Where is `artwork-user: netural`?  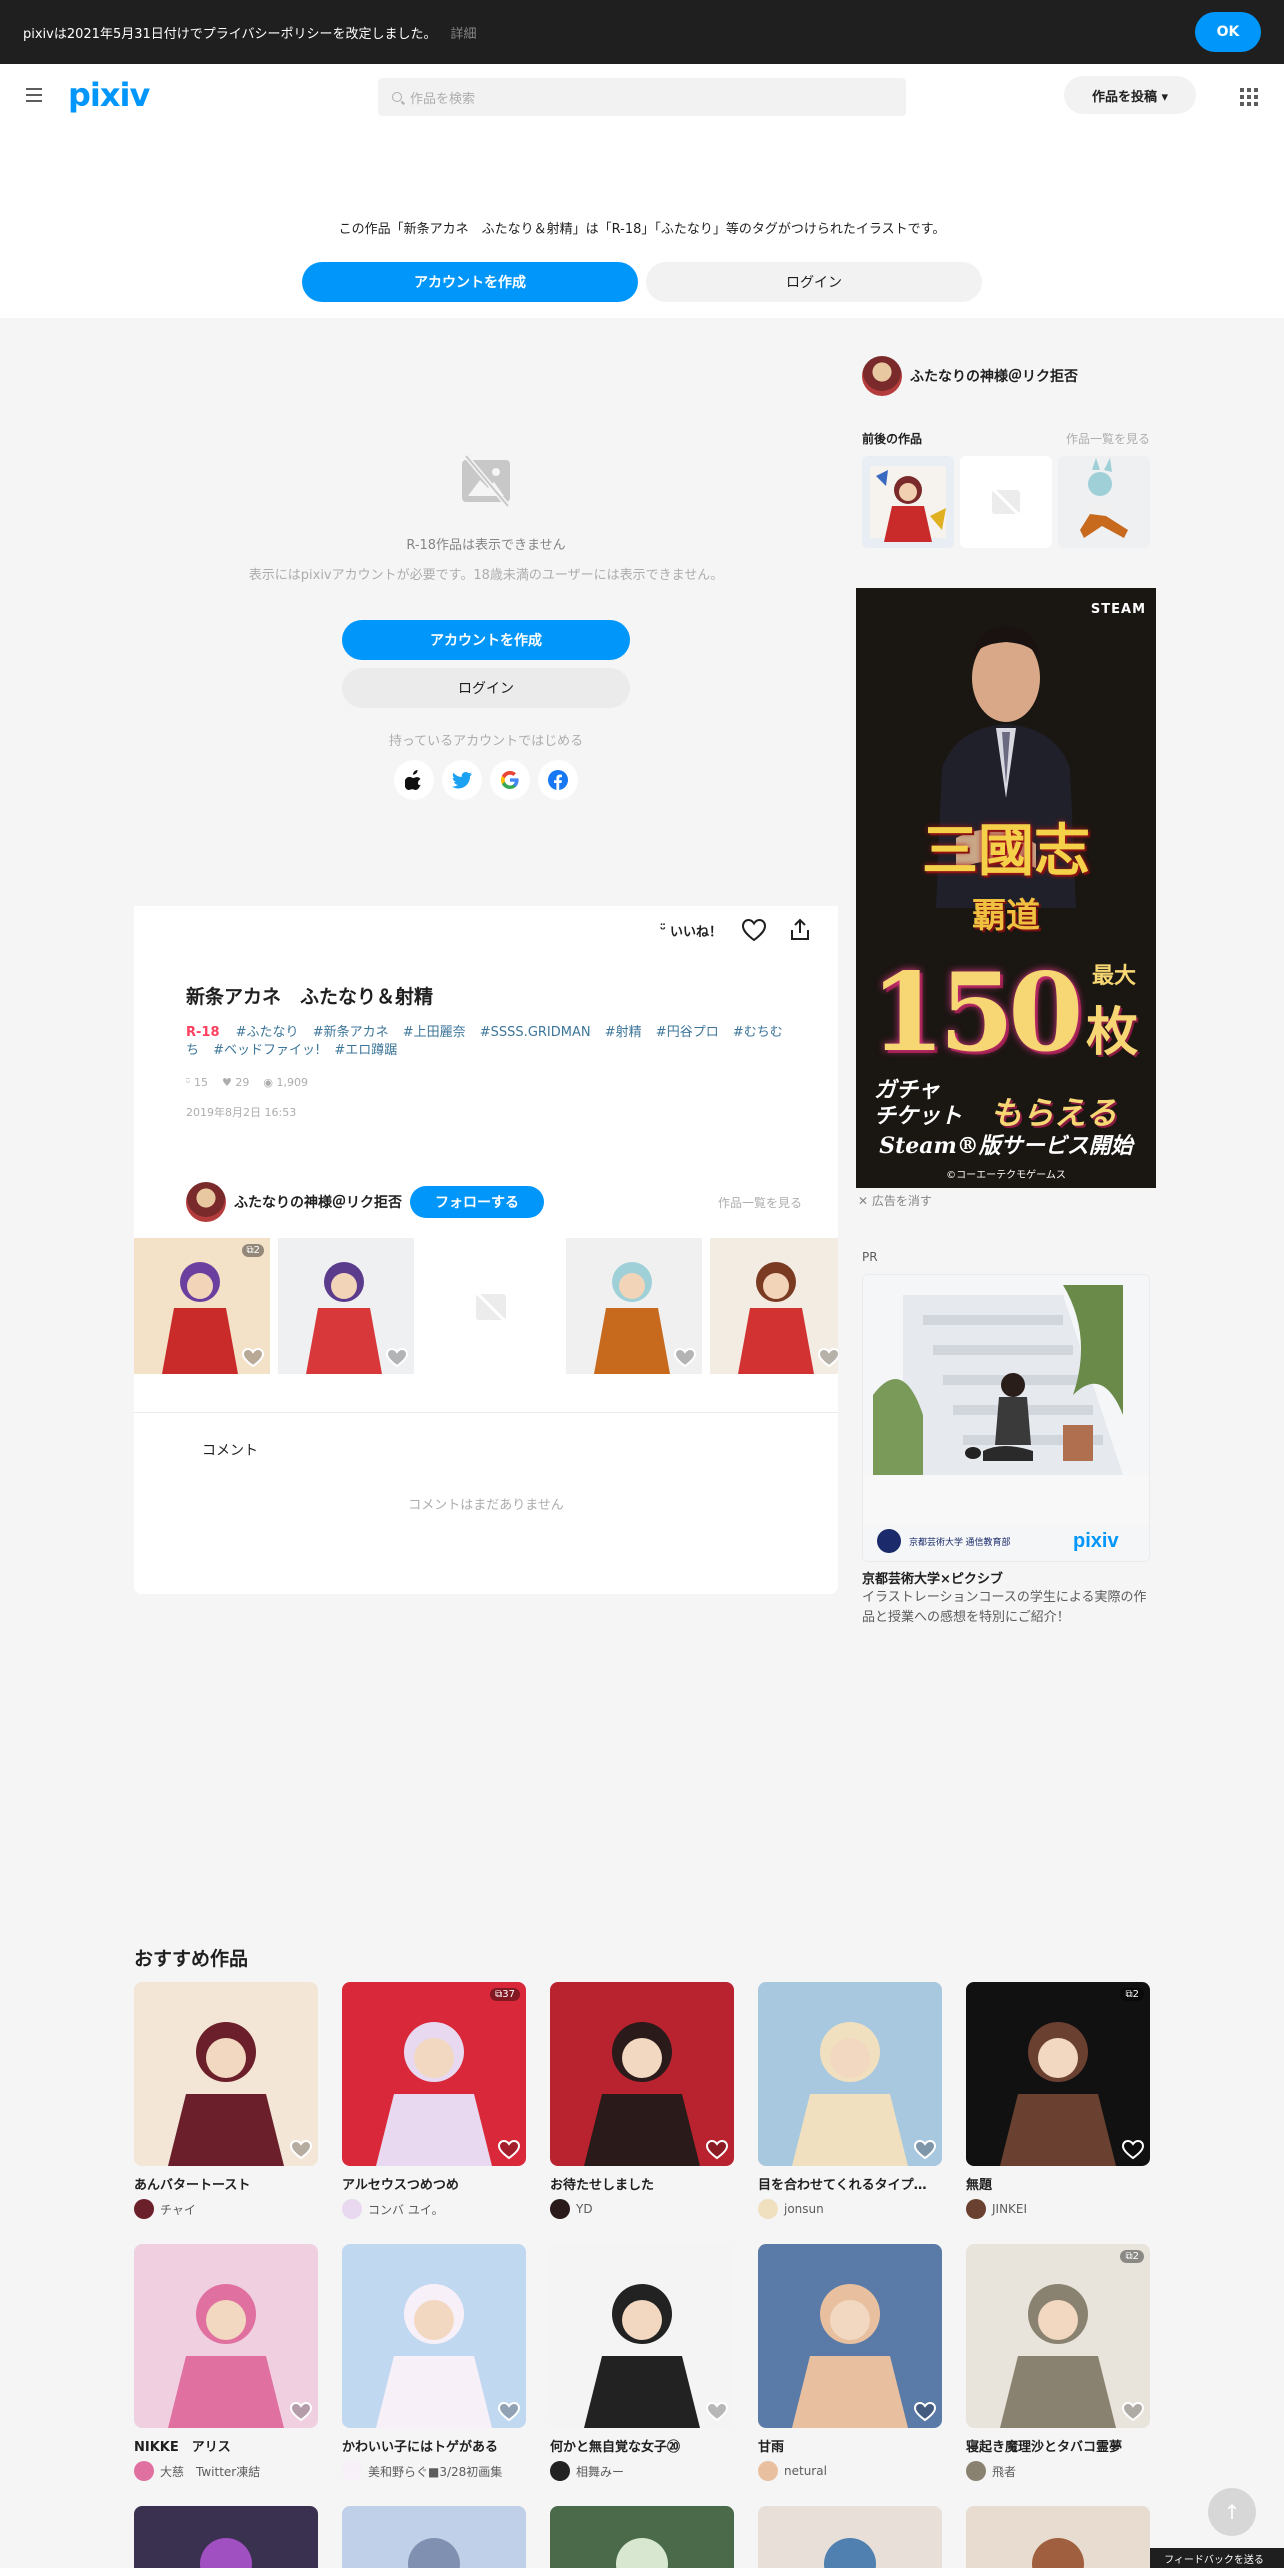
artwork-user: netural is located at coordinates (850, 2471).